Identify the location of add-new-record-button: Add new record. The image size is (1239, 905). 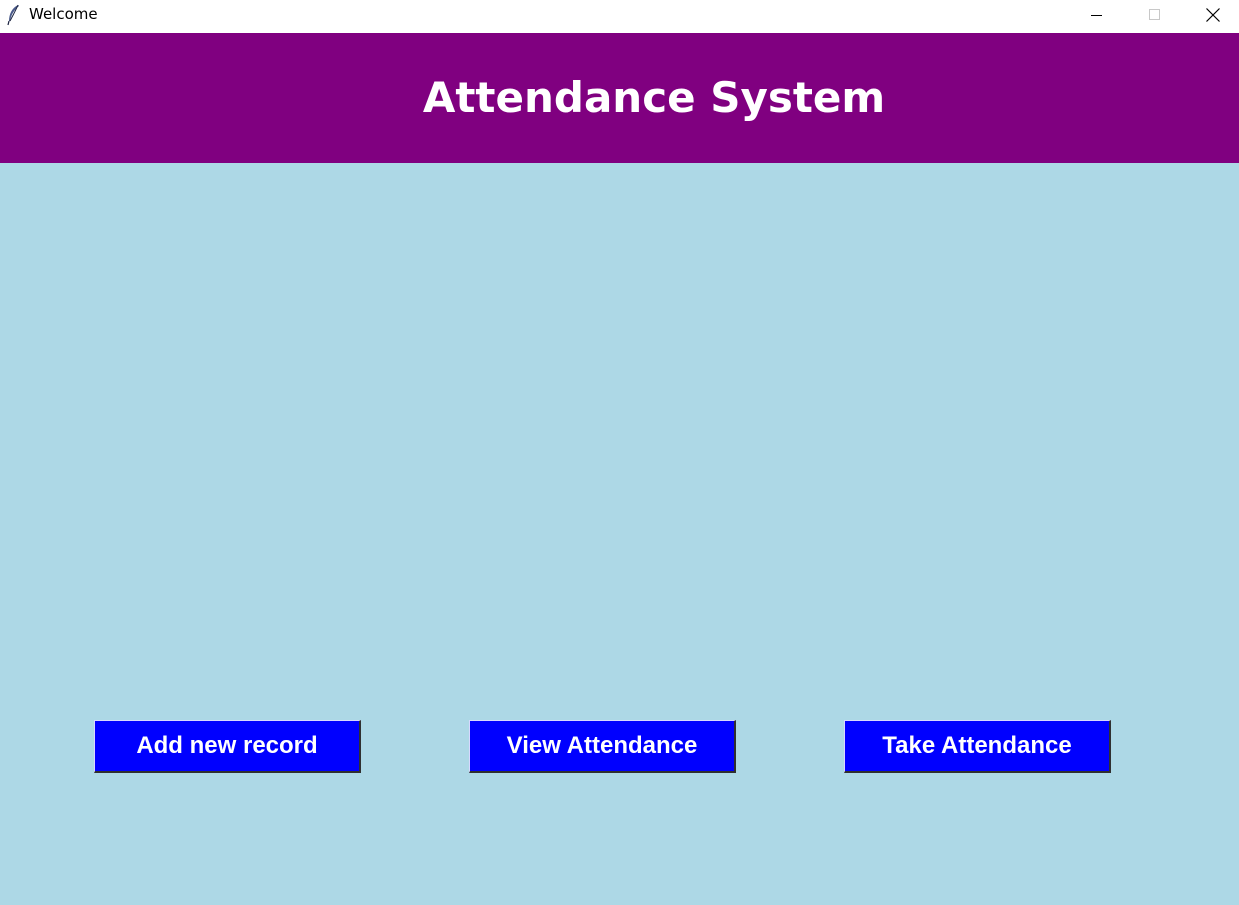
(227, 746).